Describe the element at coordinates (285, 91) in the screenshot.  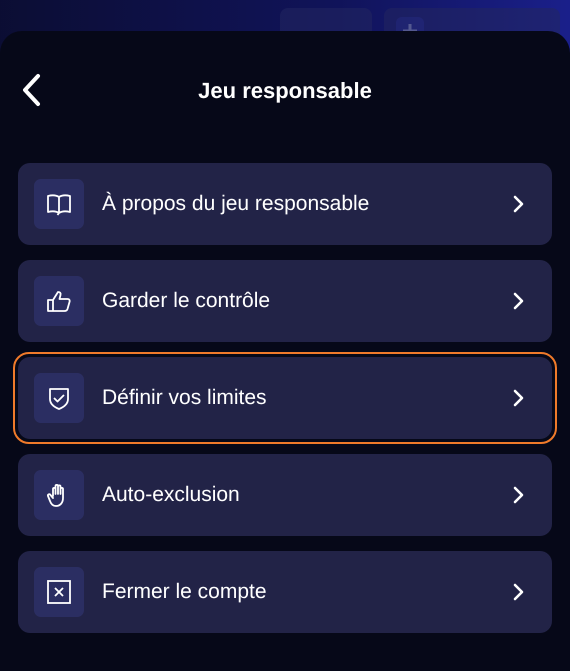
I see `sheet-title: Jeu responsable` at that location.